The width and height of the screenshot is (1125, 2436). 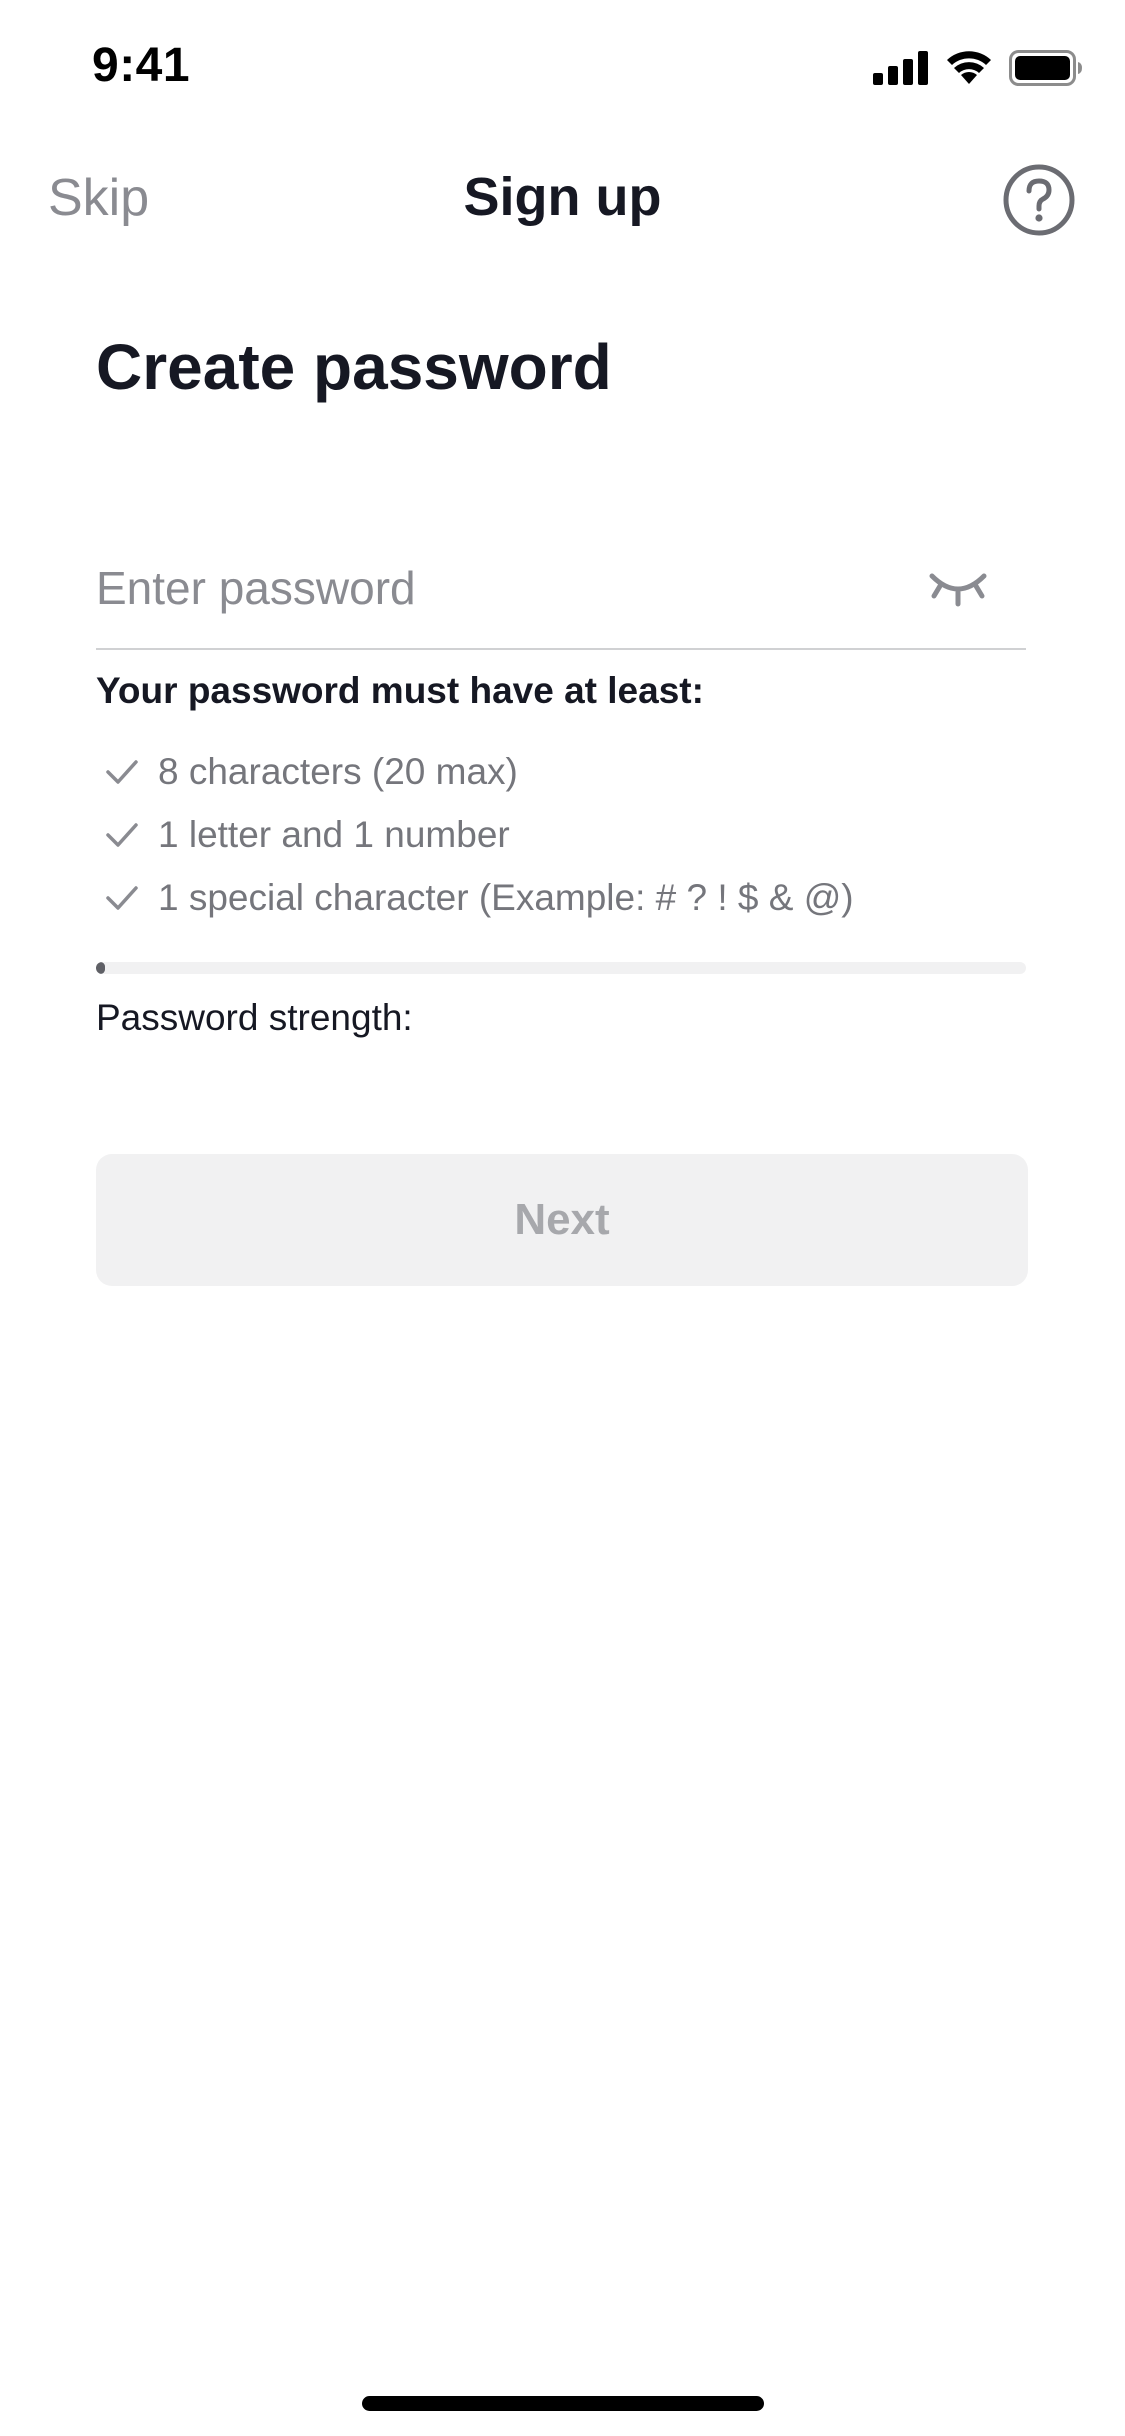 What do you see at coordinates (561, 968) in the screenshot?
I see `password-strength-bar` at bounding box center [561, 968].